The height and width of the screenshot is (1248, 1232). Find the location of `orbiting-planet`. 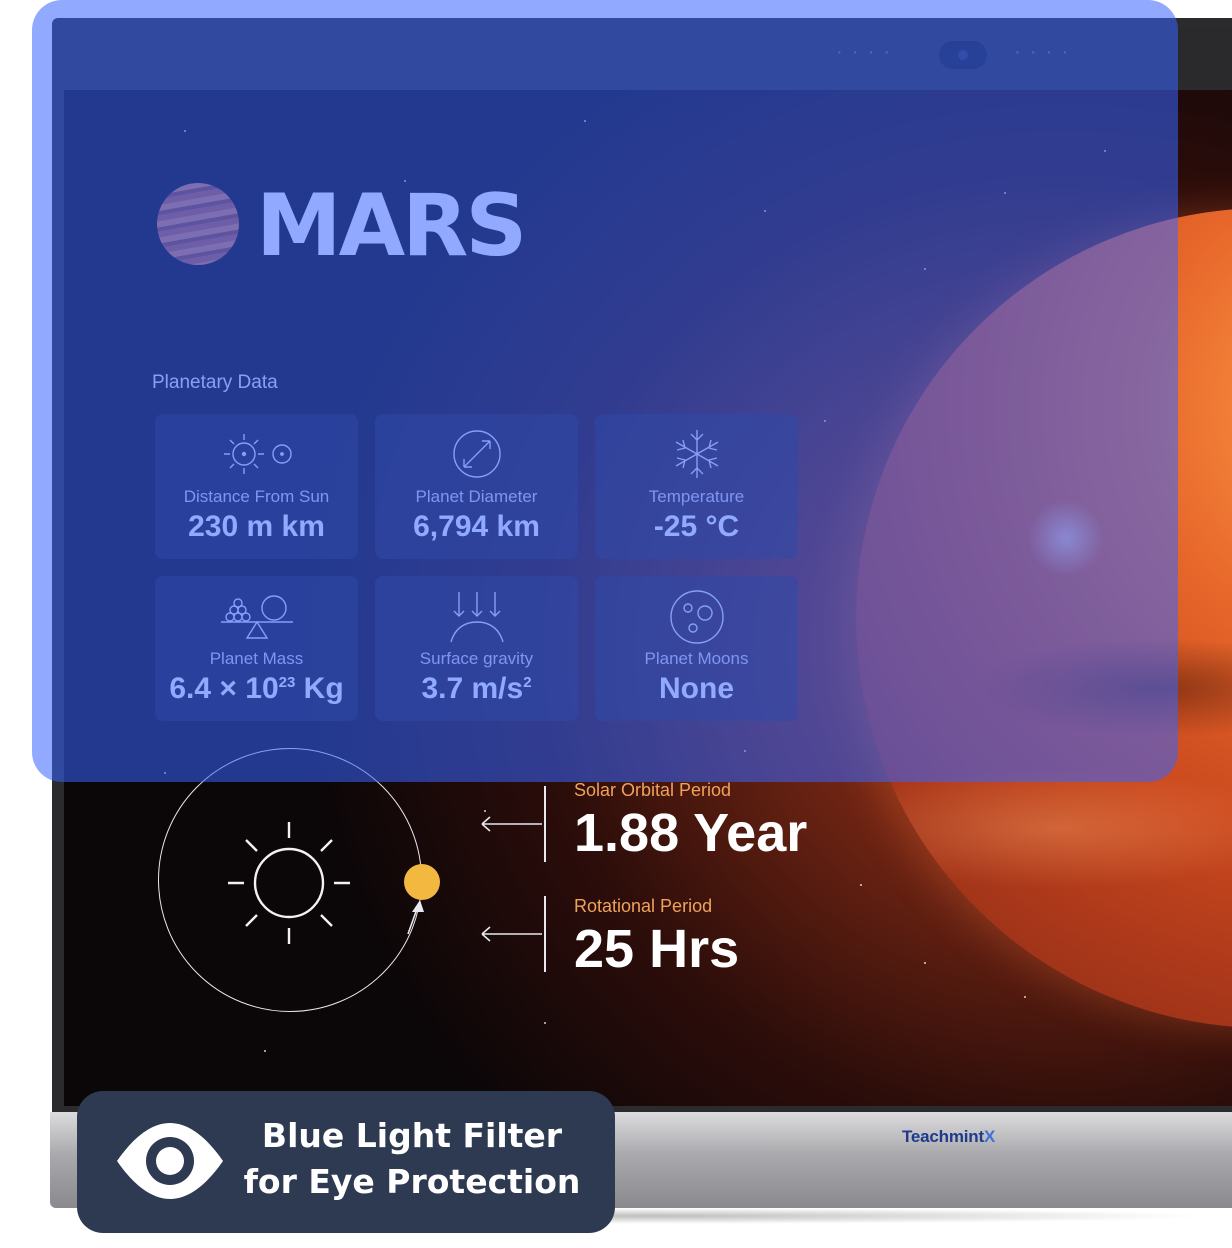

orbiting-planet is located at coordinates (422, 882).